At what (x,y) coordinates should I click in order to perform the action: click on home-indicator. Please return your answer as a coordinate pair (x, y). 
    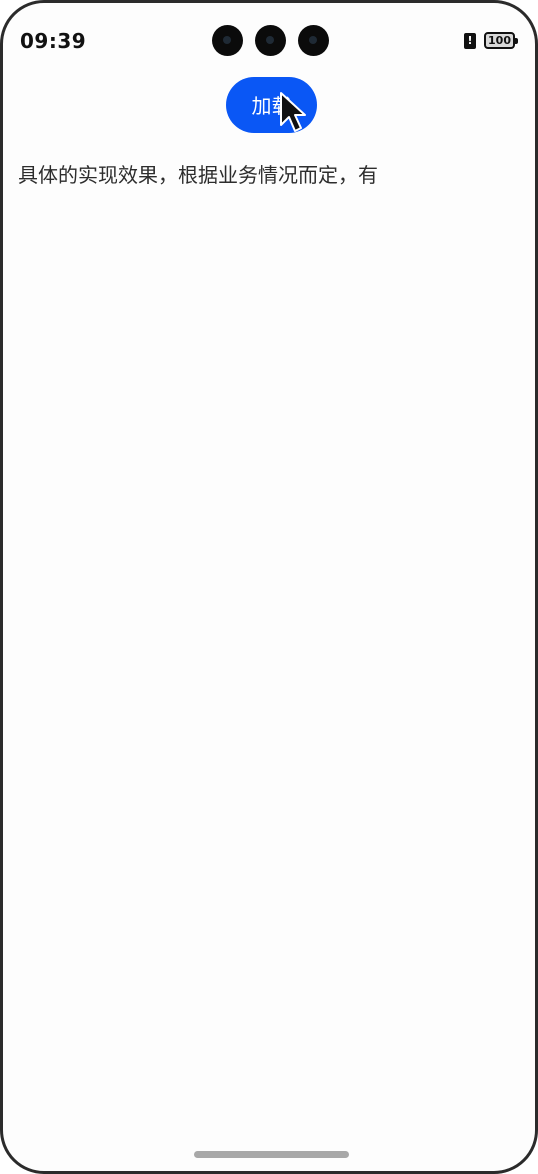
    Looking at the image, I should click on (271, 1154).